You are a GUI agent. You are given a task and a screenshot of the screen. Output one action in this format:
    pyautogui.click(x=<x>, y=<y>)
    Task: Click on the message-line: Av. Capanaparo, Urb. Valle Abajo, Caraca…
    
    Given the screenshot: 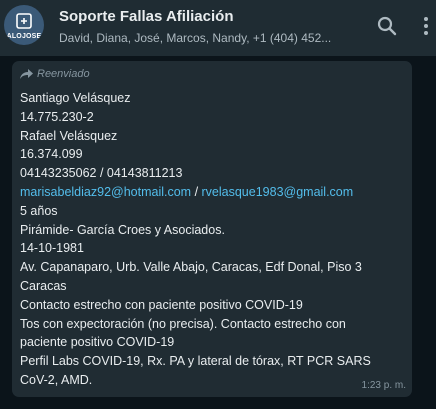 What is the action you would take?
    pyautogui.click(x=191, y=267)
    